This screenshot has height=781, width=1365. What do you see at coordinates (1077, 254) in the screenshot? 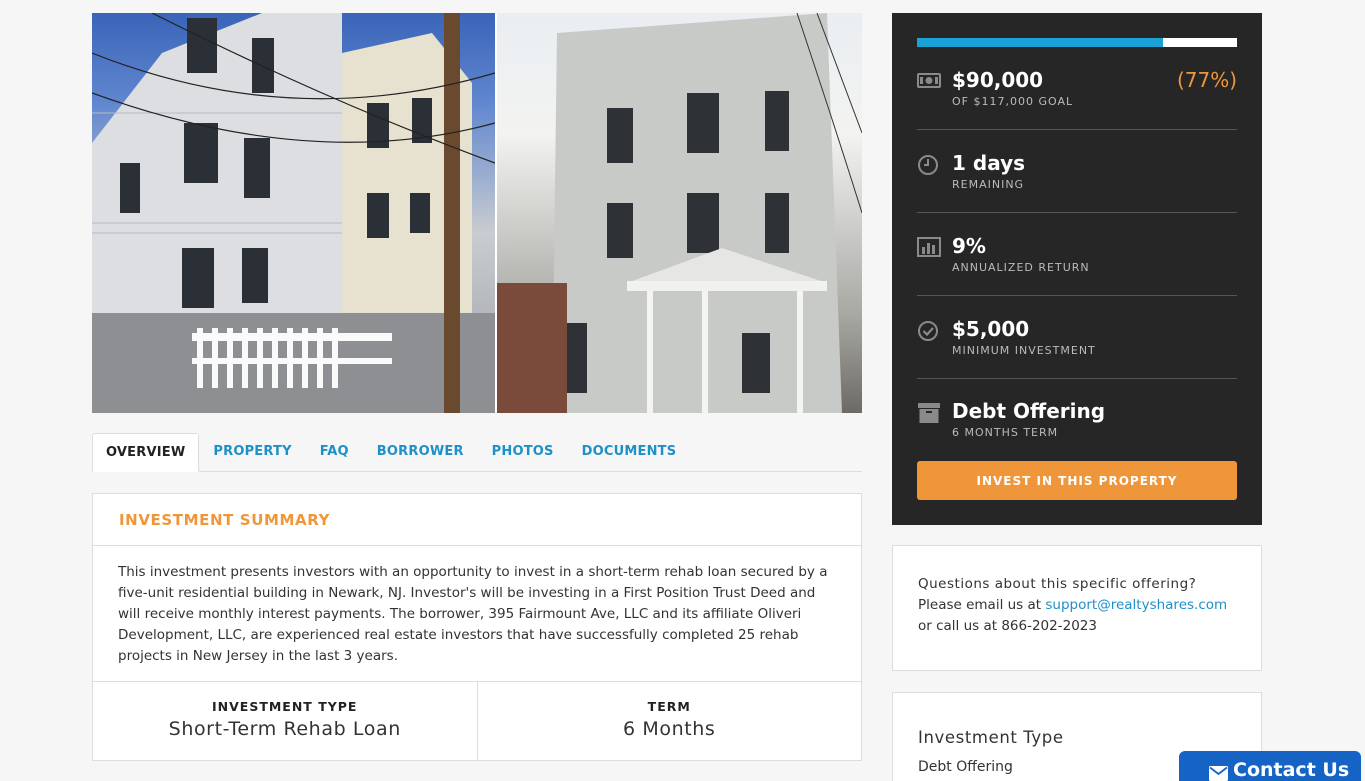
I see `stat-return: 9% ANNUALIZED RETURN` at bounding box center [1077, 254].